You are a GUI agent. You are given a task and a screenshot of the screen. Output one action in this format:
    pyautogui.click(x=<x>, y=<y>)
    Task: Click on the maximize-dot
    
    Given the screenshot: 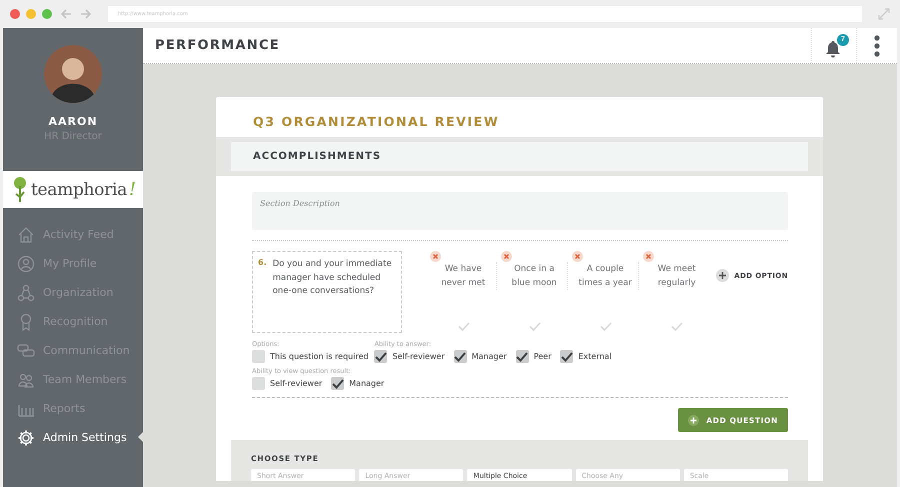 What is the action you would take?
    pyautogui.click(x=47, y=14)
    